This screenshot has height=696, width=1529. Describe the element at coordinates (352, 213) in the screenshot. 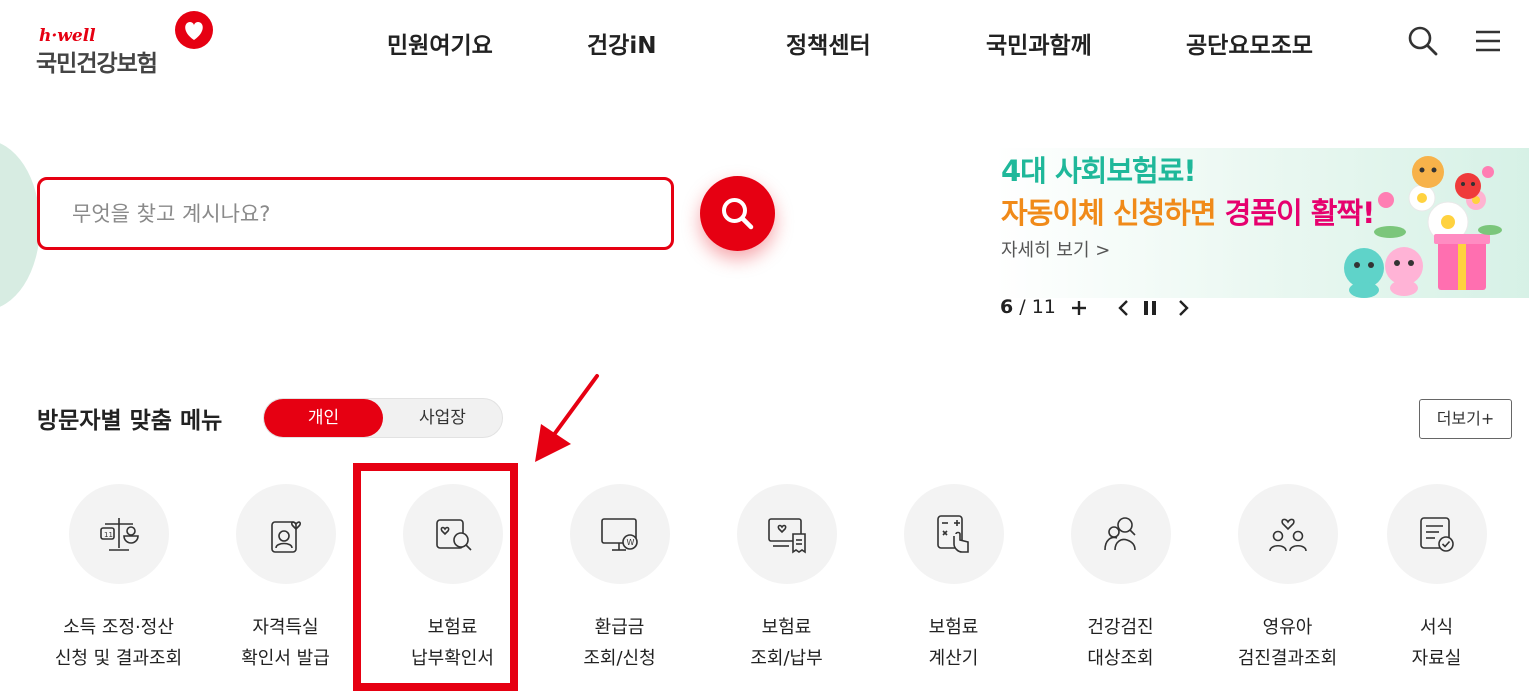

I see `search-input` at that location.